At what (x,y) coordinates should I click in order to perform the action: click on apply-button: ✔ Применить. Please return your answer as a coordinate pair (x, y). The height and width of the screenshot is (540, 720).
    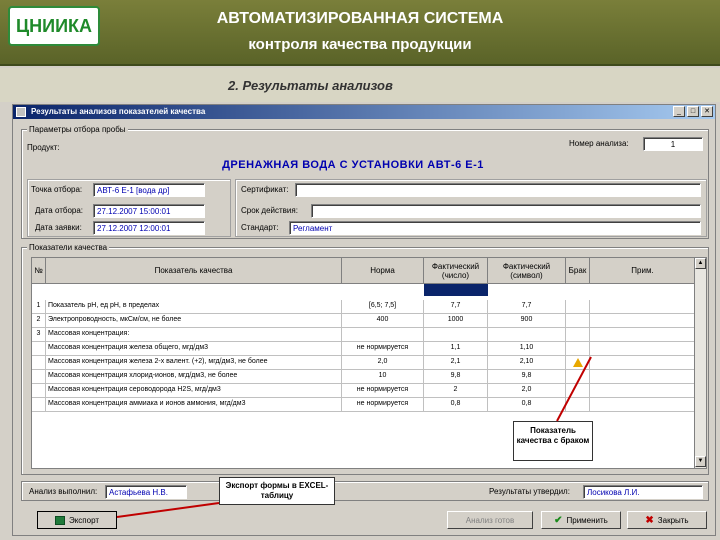
    Looking at the image, I should click on (581, 520).